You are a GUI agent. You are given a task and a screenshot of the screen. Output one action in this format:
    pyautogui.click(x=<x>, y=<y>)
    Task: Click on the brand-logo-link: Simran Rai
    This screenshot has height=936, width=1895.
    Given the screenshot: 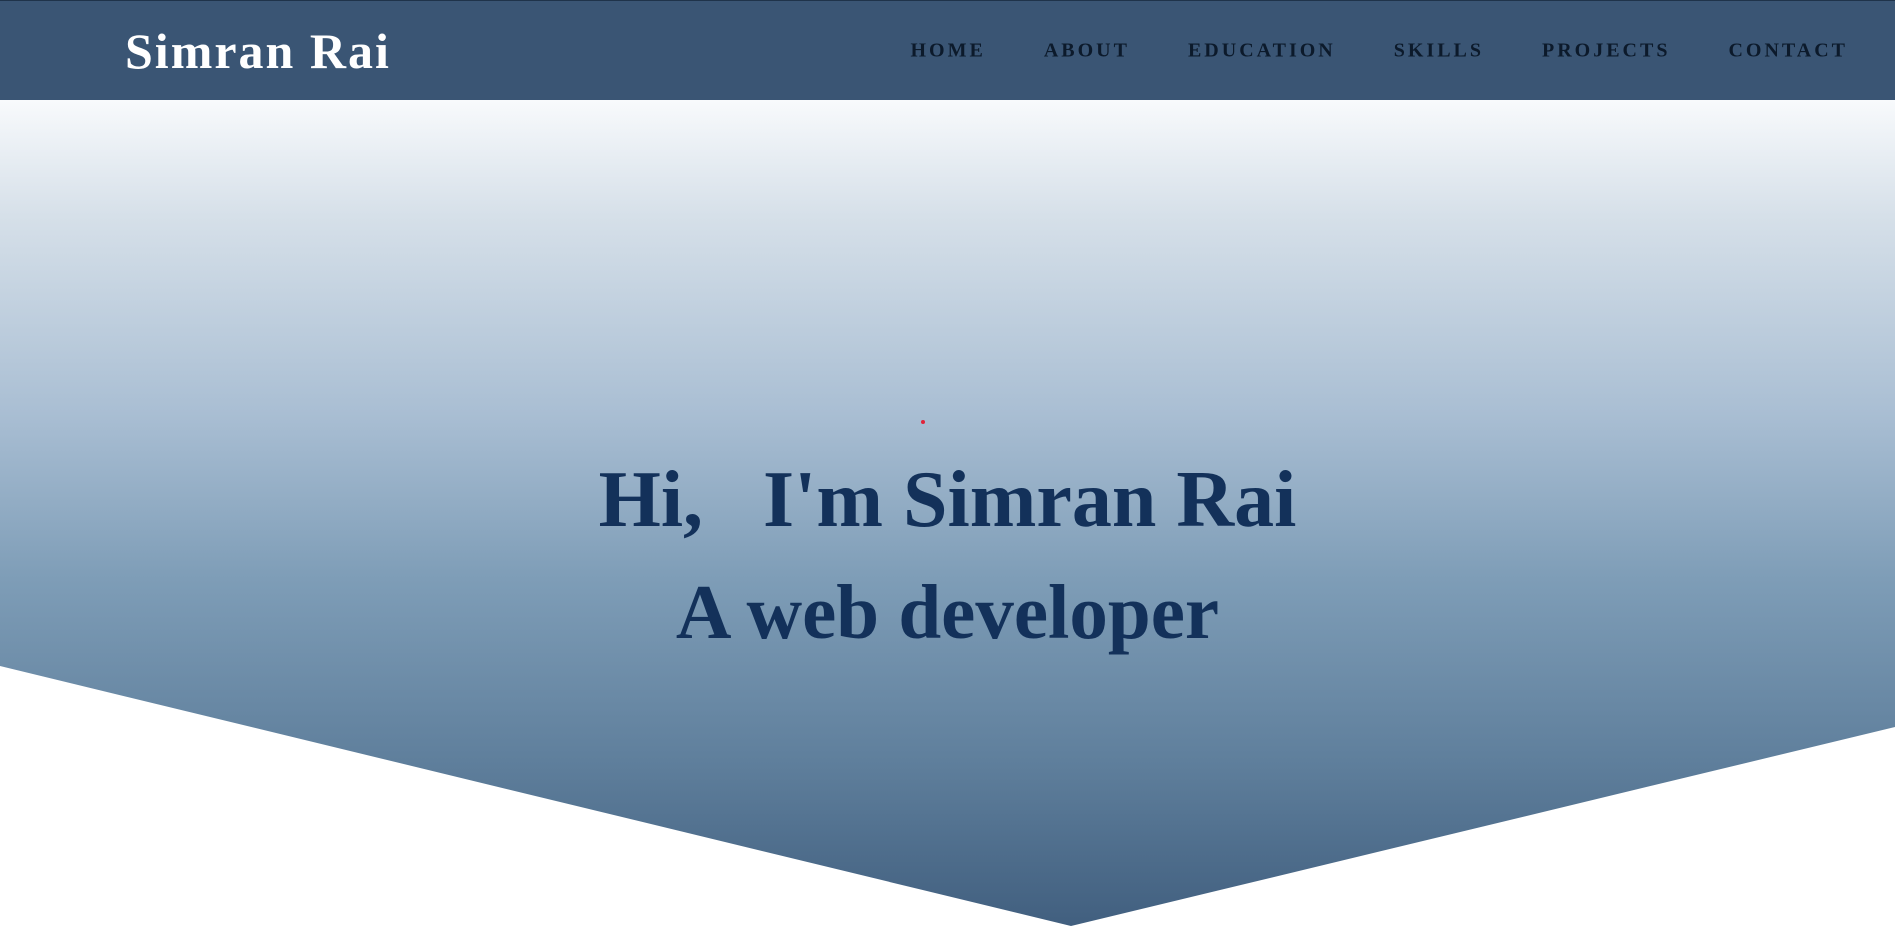 What is the action you would take?
    pyautogui.click(x=258, y=51)
    